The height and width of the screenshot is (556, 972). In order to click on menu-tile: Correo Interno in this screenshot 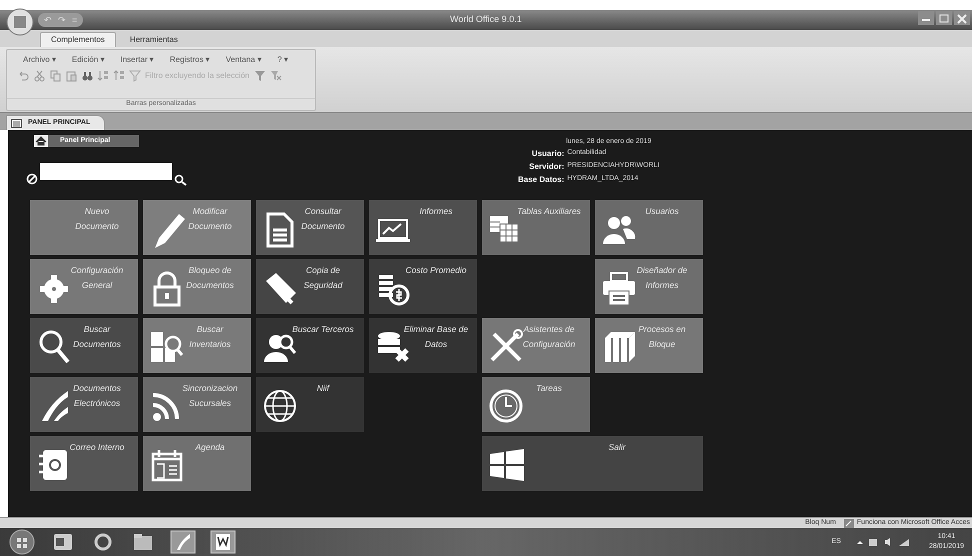, I will do `click(84, 463)`.